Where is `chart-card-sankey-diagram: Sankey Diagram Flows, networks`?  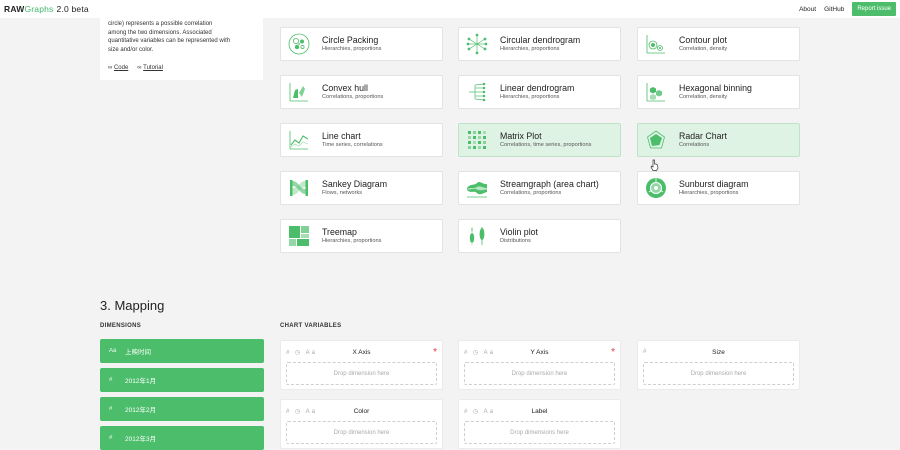
chart-card-sankey-diagram: Sankey Diagram Flows, networks is located at coordinates (361, 188).